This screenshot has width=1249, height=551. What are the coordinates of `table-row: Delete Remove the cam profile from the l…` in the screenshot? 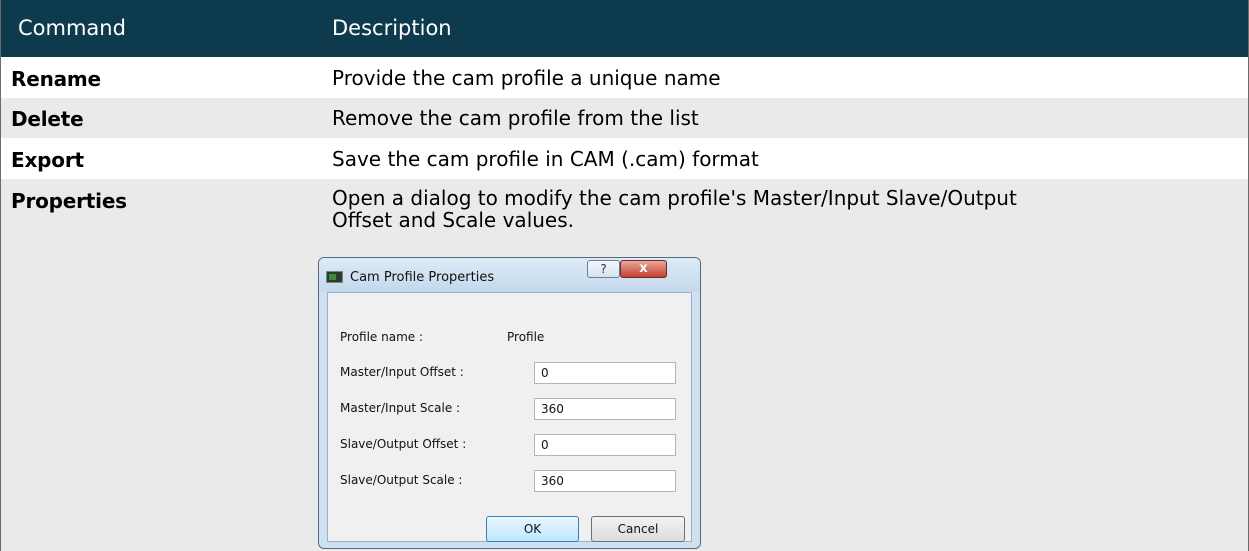 It's located at (624, 118).